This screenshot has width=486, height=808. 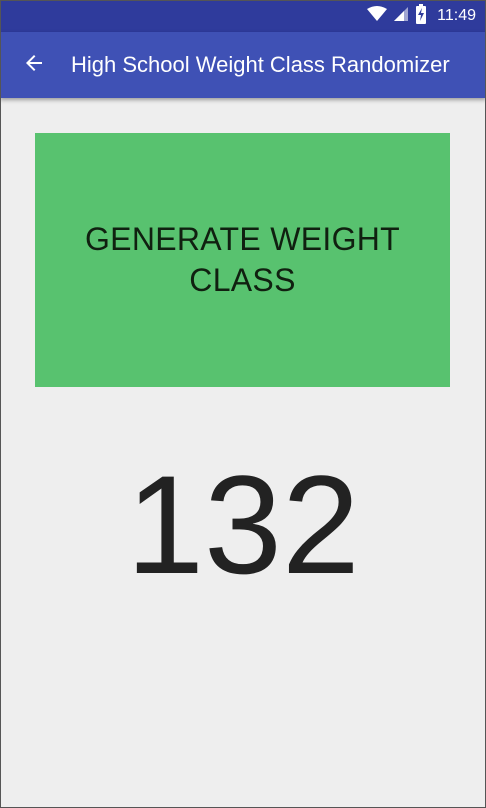 I want to click on app-bar: High School Weight Class Randomizer, so click(x=243, y=65).